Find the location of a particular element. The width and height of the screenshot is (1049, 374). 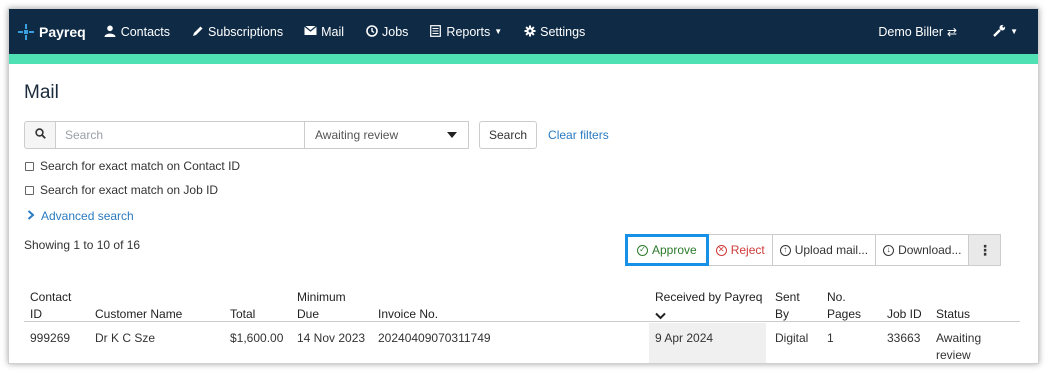

search-bar: Awaiting review Search Clear filters is located at coordinates (316, 135).